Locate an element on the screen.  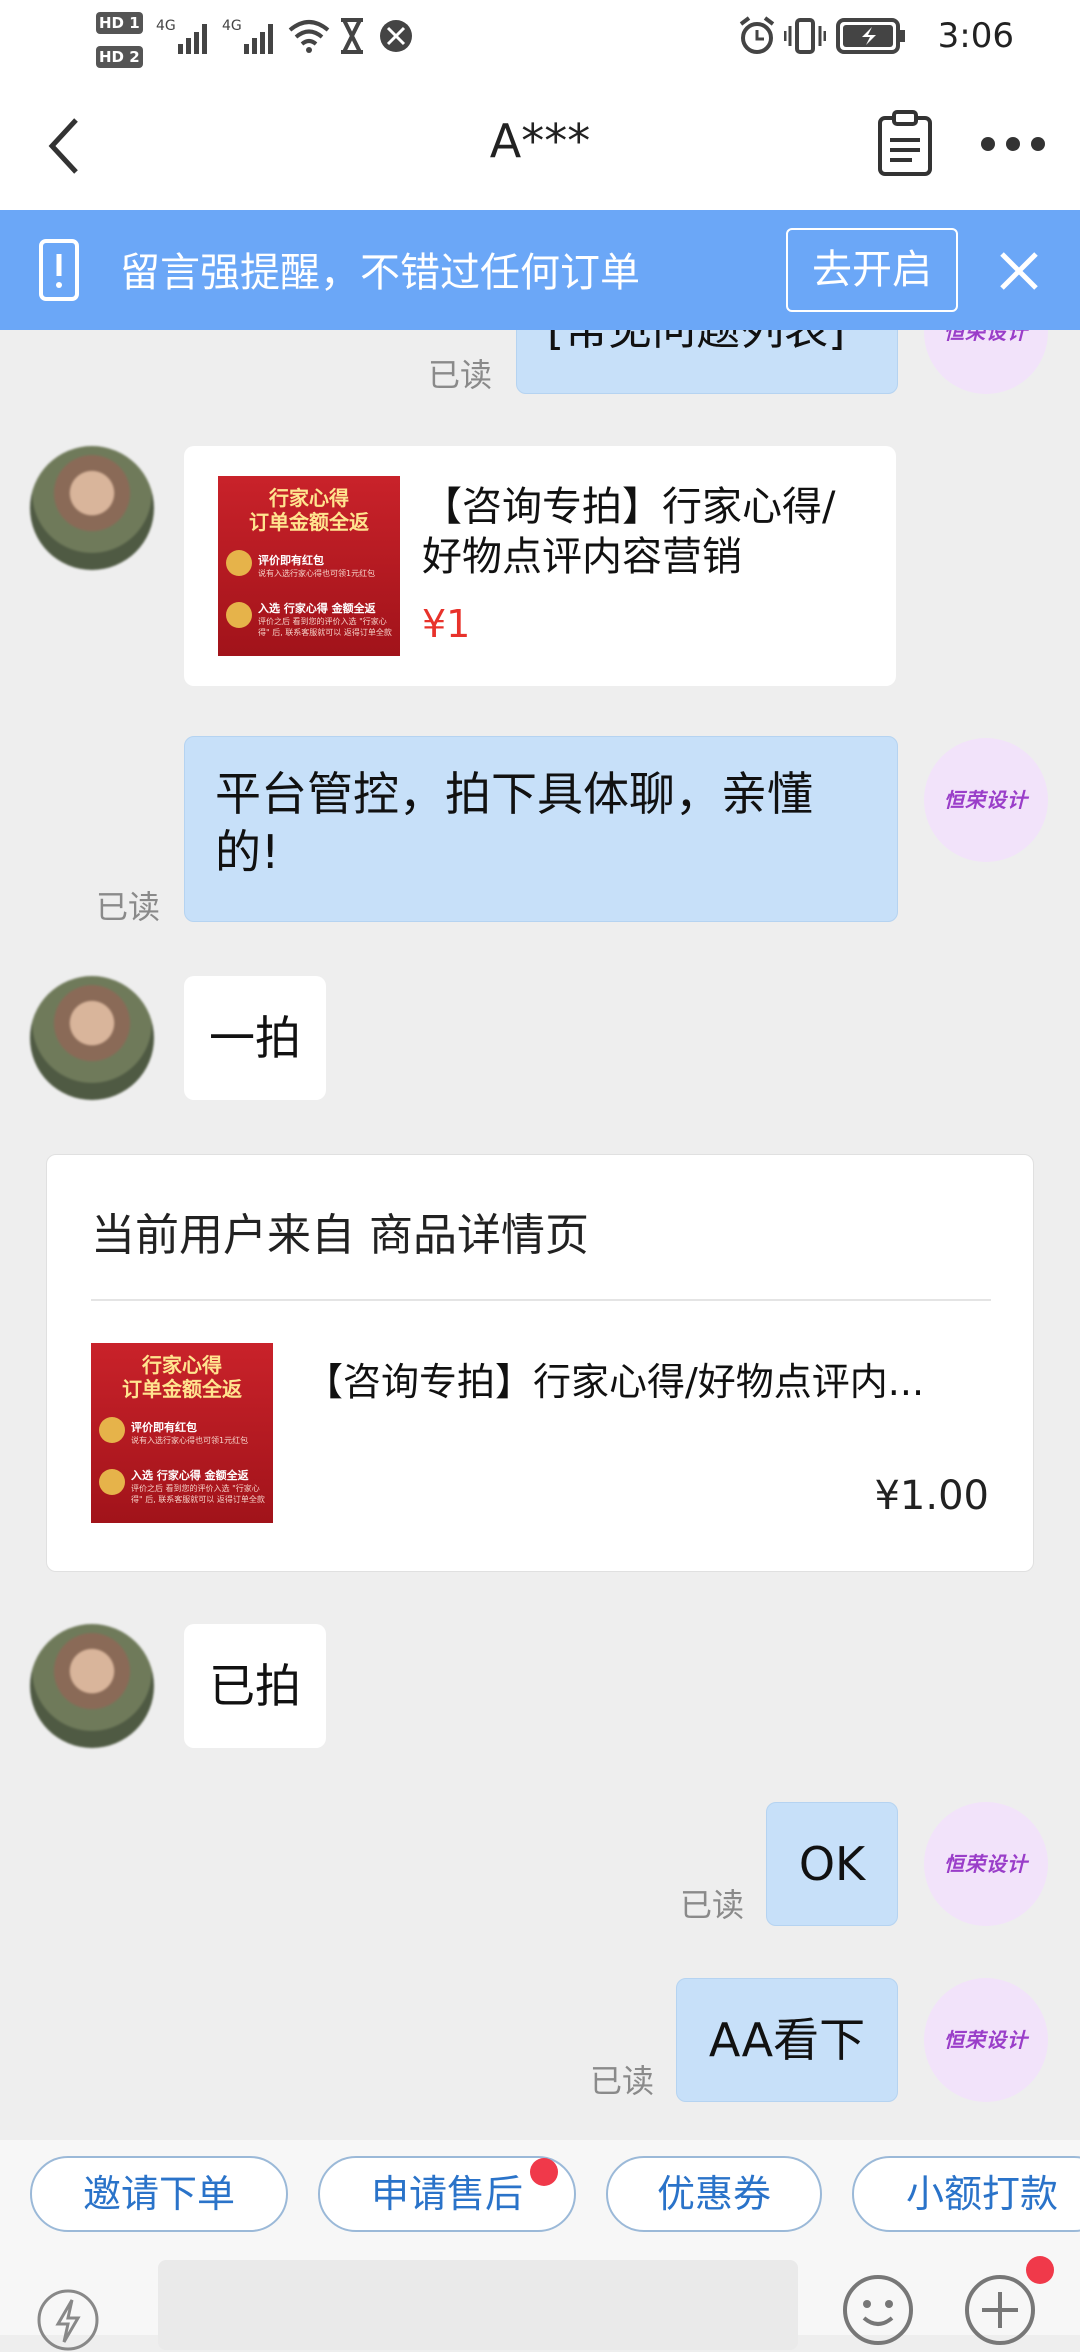
status-bar: HD 1 HD 2 4G 4G 3:06 is located at coordinates (540, 40).